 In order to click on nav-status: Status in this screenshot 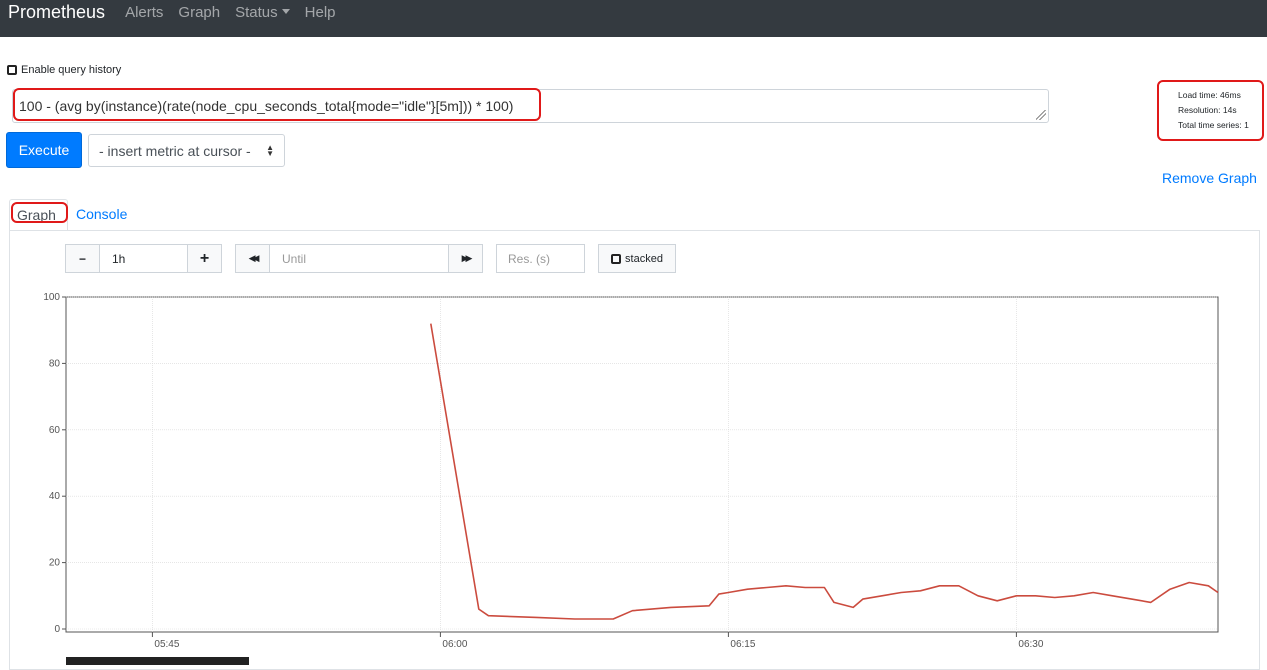, I will do `click(262, 12)`.